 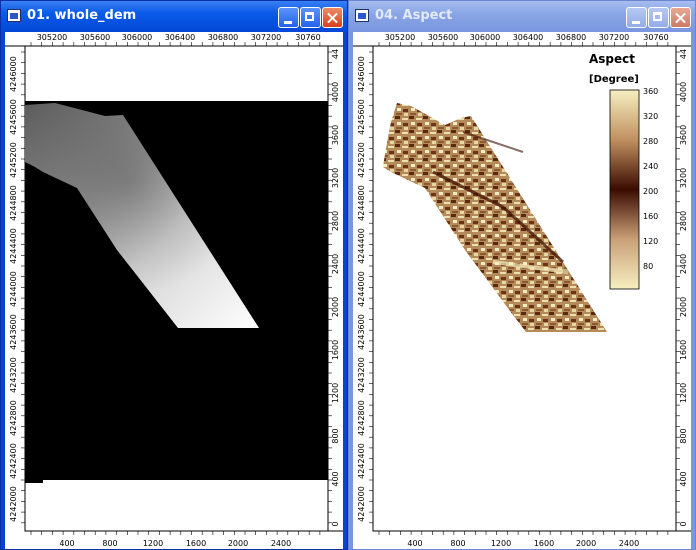 I want to click on tick-label: 4246000, so click(x=13, y=74).